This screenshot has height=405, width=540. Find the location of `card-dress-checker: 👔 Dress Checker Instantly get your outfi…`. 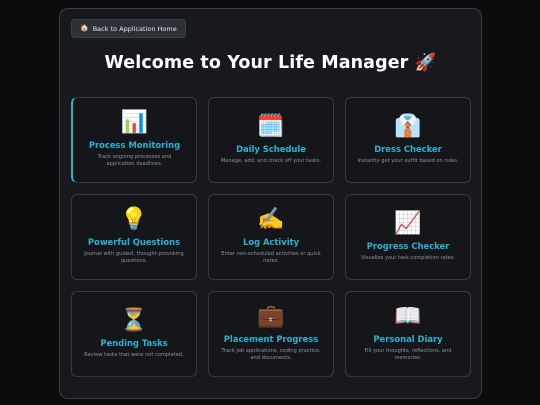

card-dress-checker: 👔 Dress Checker Instantly get your outfi… is located at coordinates (408, 140).